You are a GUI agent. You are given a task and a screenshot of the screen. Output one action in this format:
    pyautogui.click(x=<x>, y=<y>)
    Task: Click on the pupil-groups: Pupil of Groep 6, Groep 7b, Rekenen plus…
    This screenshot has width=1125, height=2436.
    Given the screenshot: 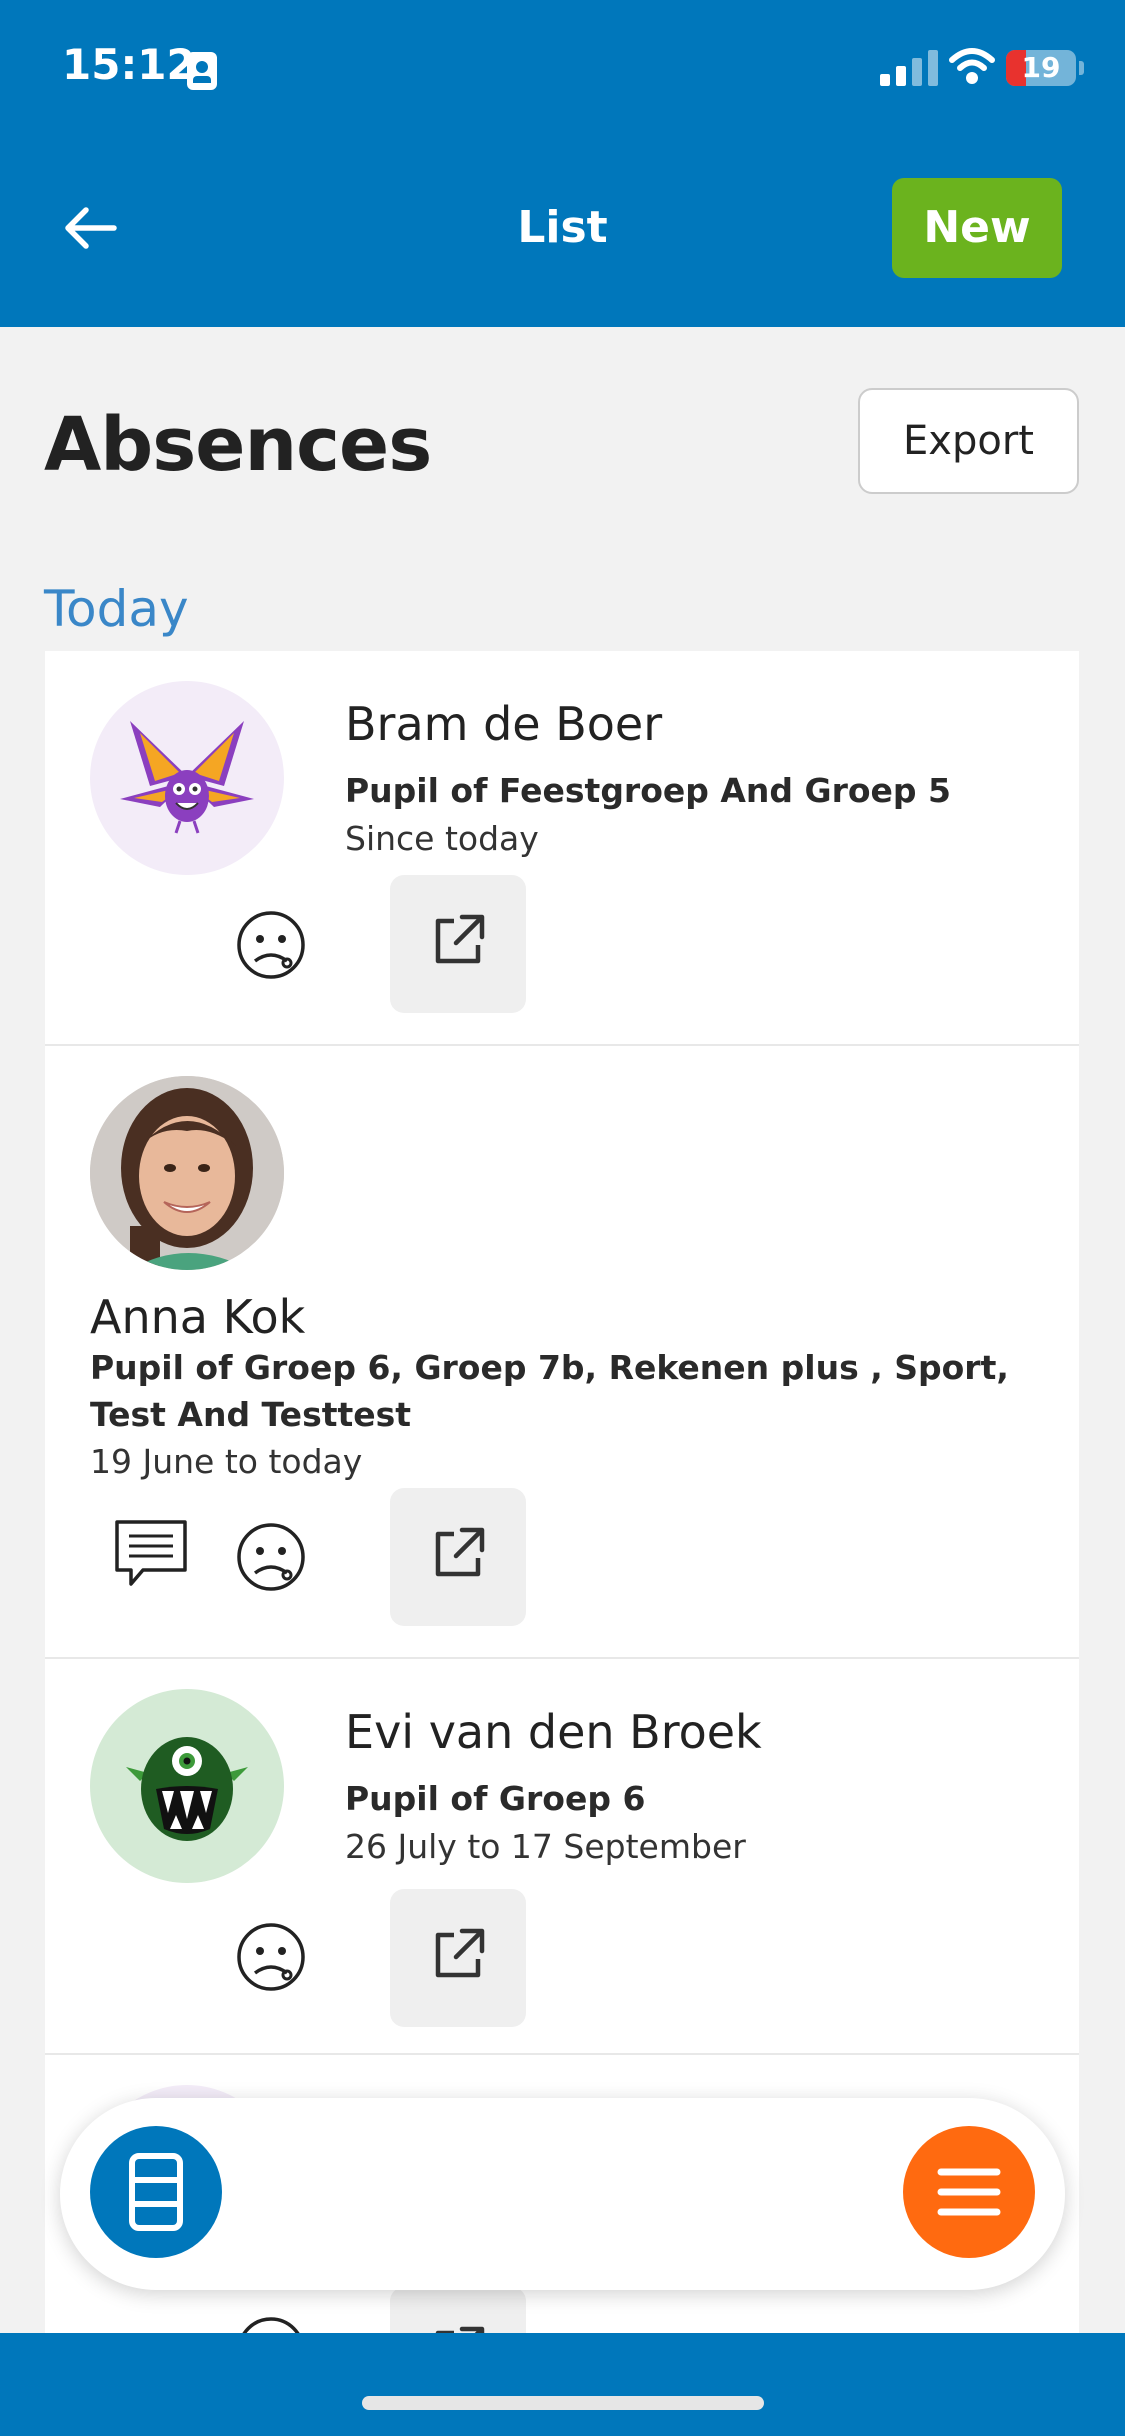 What is the action you would take?
    pyautogui.click(x=549, y=1391)
    